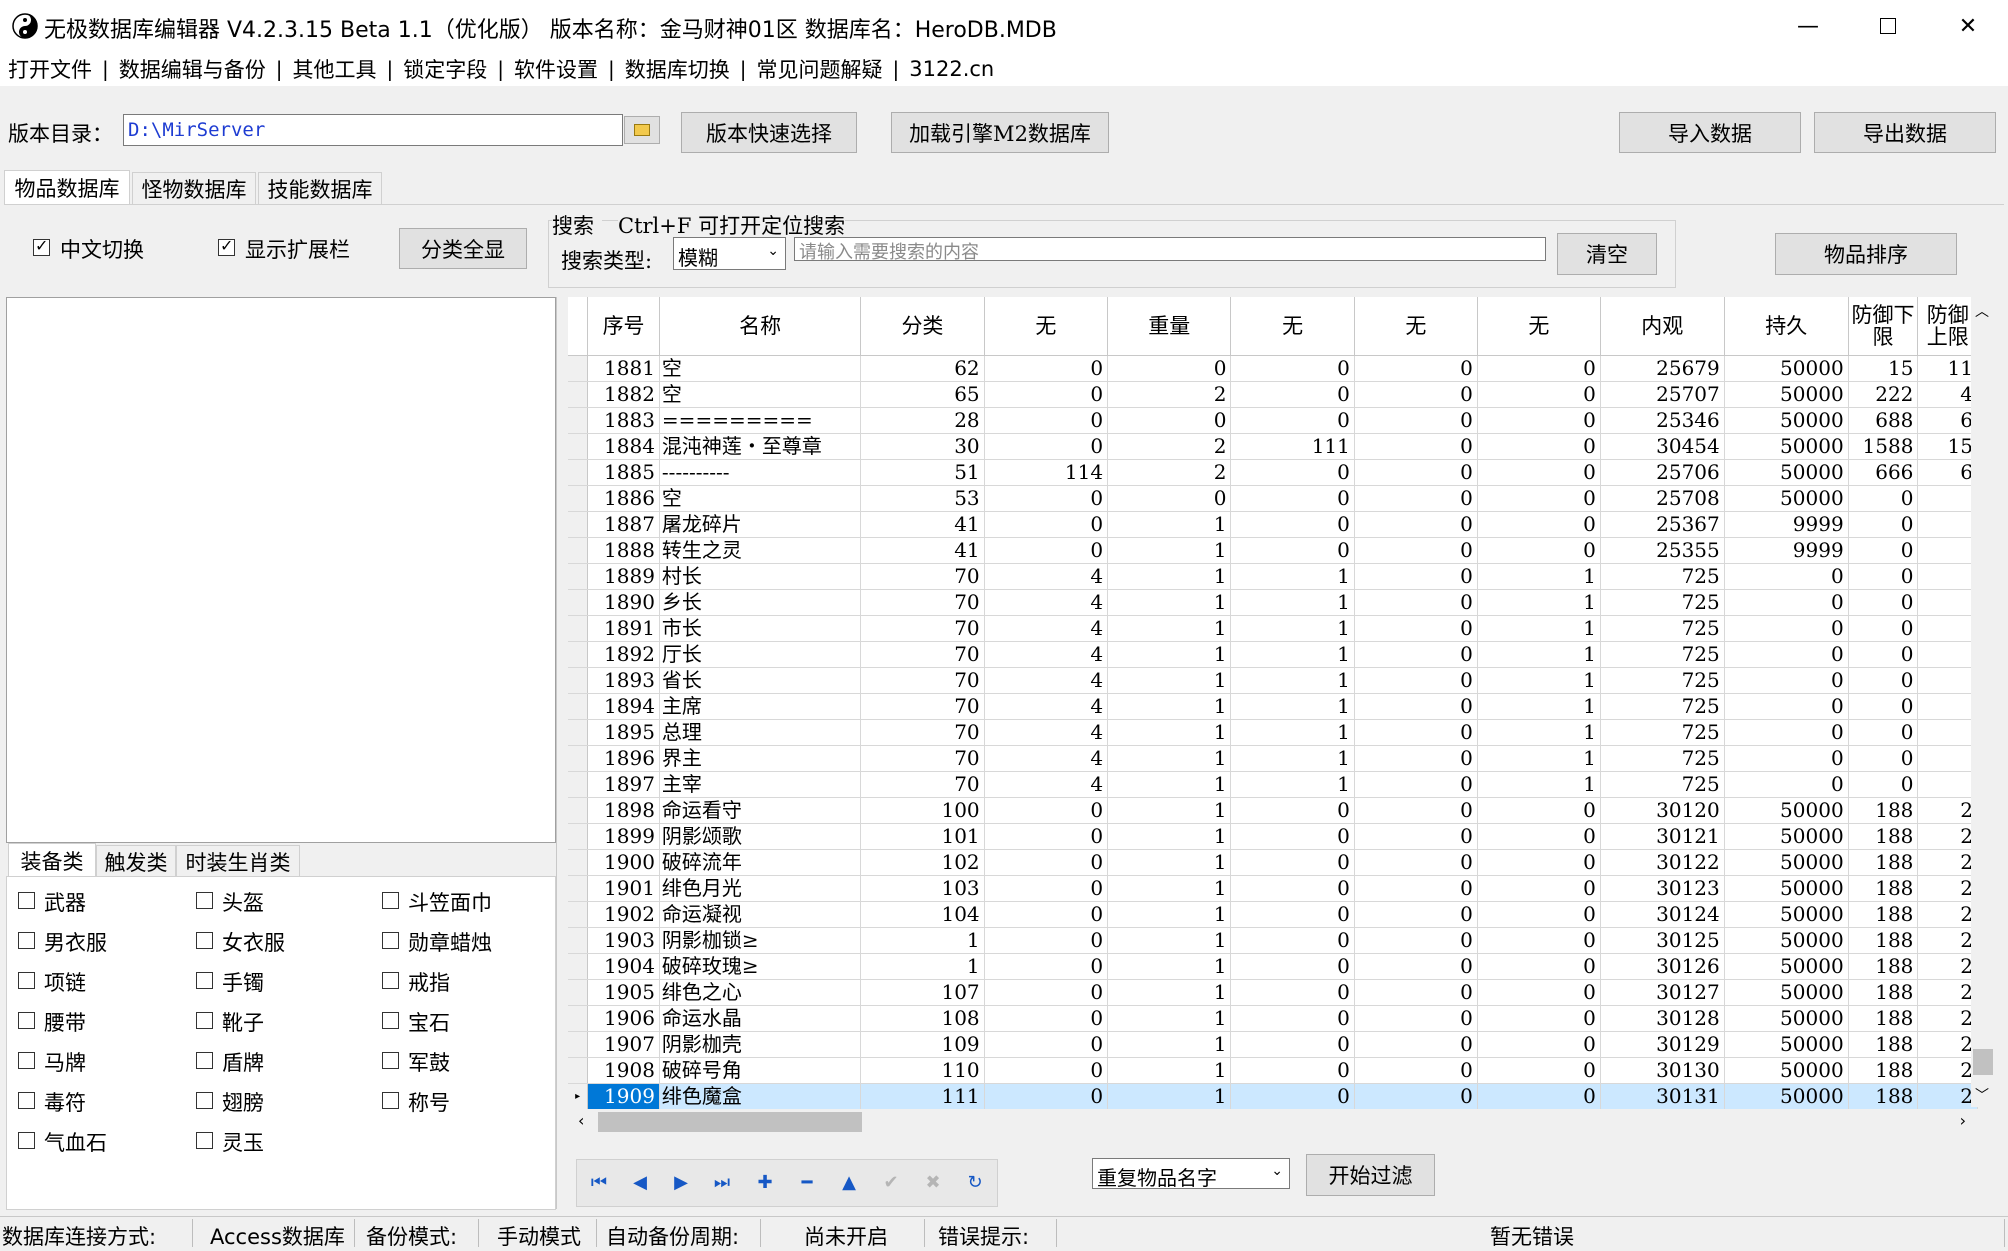  What do you see at coordinates (1046, 326) in the screenshot?
I see `column-header: 无` at bounding box center [1046, 326].